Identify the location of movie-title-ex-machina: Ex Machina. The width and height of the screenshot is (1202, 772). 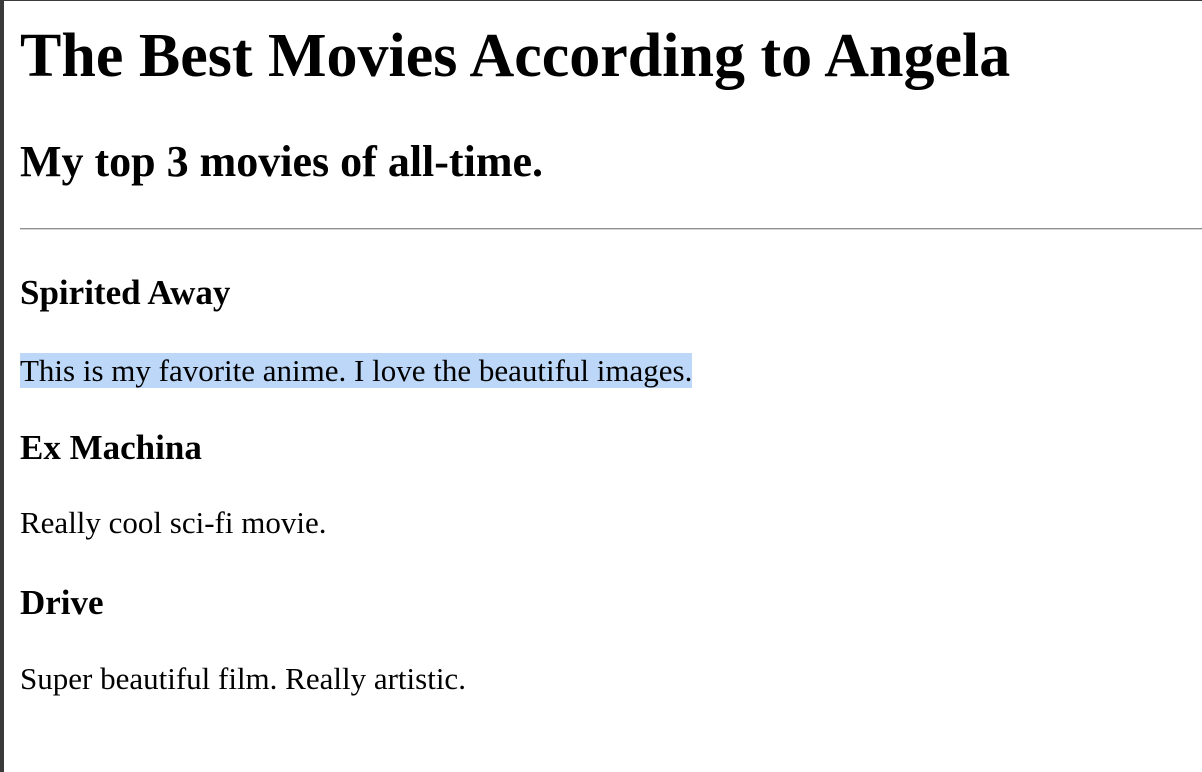
(111, 447).